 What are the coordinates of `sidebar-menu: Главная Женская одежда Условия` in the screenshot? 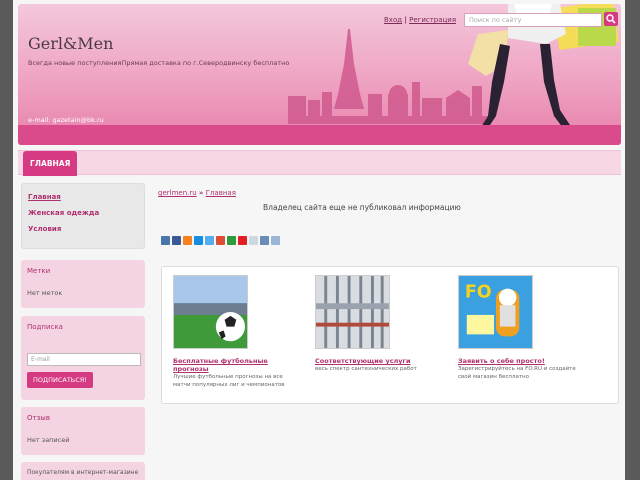 It's located at (83, 216).